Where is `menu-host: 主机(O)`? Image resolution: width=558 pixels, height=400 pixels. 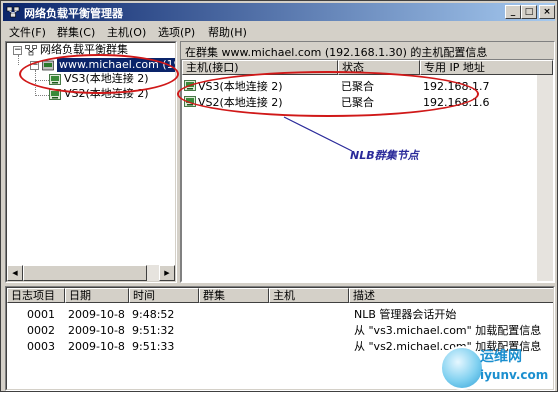 menu-host: 主机(O) is located at coordinates (126, 32).